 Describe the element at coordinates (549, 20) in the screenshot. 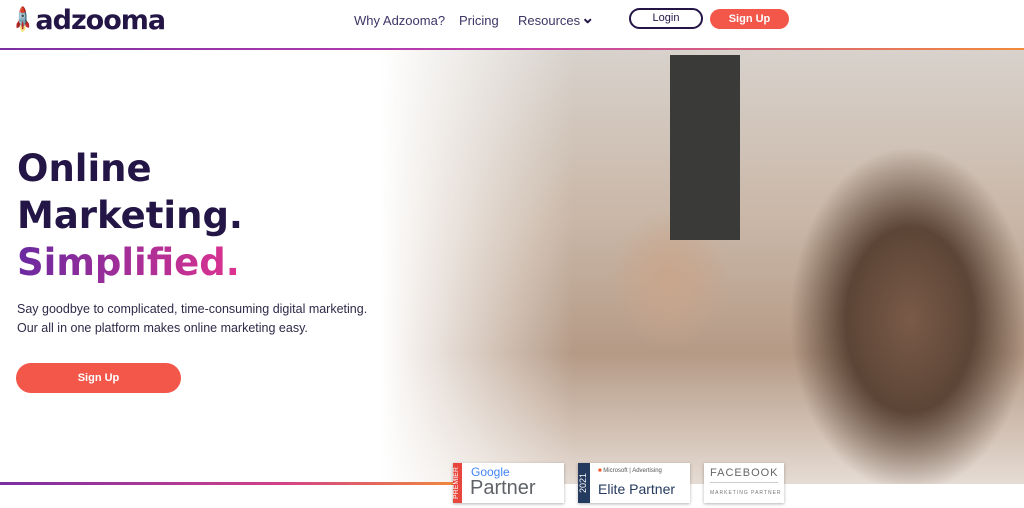

I see `nav-resources: Resources` at that location.